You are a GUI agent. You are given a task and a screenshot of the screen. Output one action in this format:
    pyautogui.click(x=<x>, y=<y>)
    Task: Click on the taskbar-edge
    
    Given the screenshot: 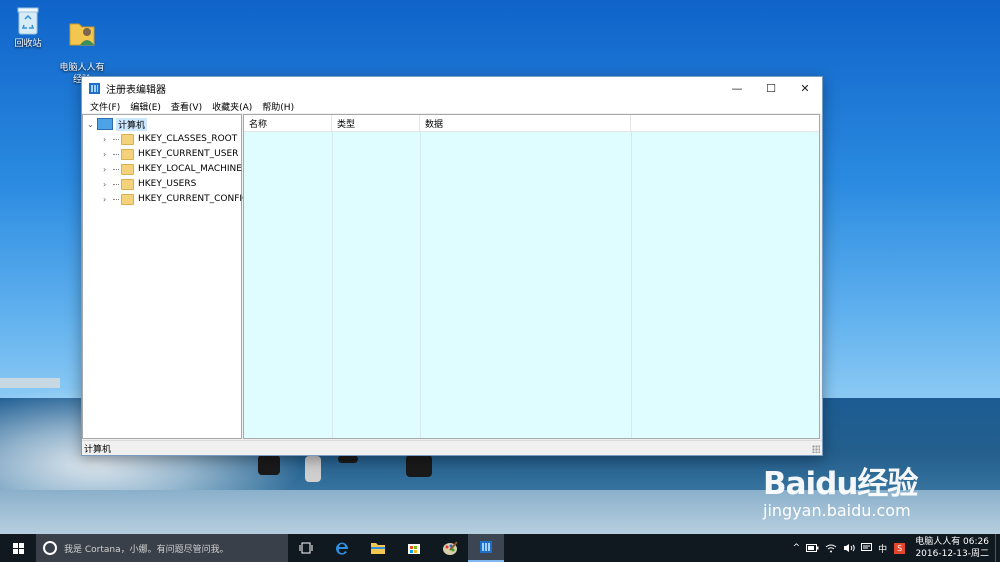 What is the action you would take?
    pyautogui.click(x=342, y=548)
    